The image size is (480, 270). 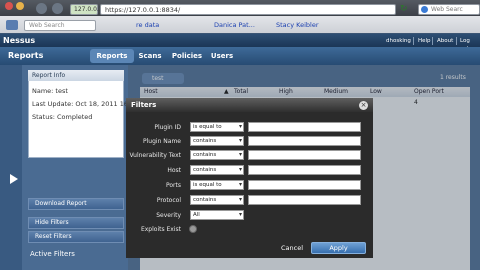 I want to click on page-title: Reports, so click(x=26, y=55).